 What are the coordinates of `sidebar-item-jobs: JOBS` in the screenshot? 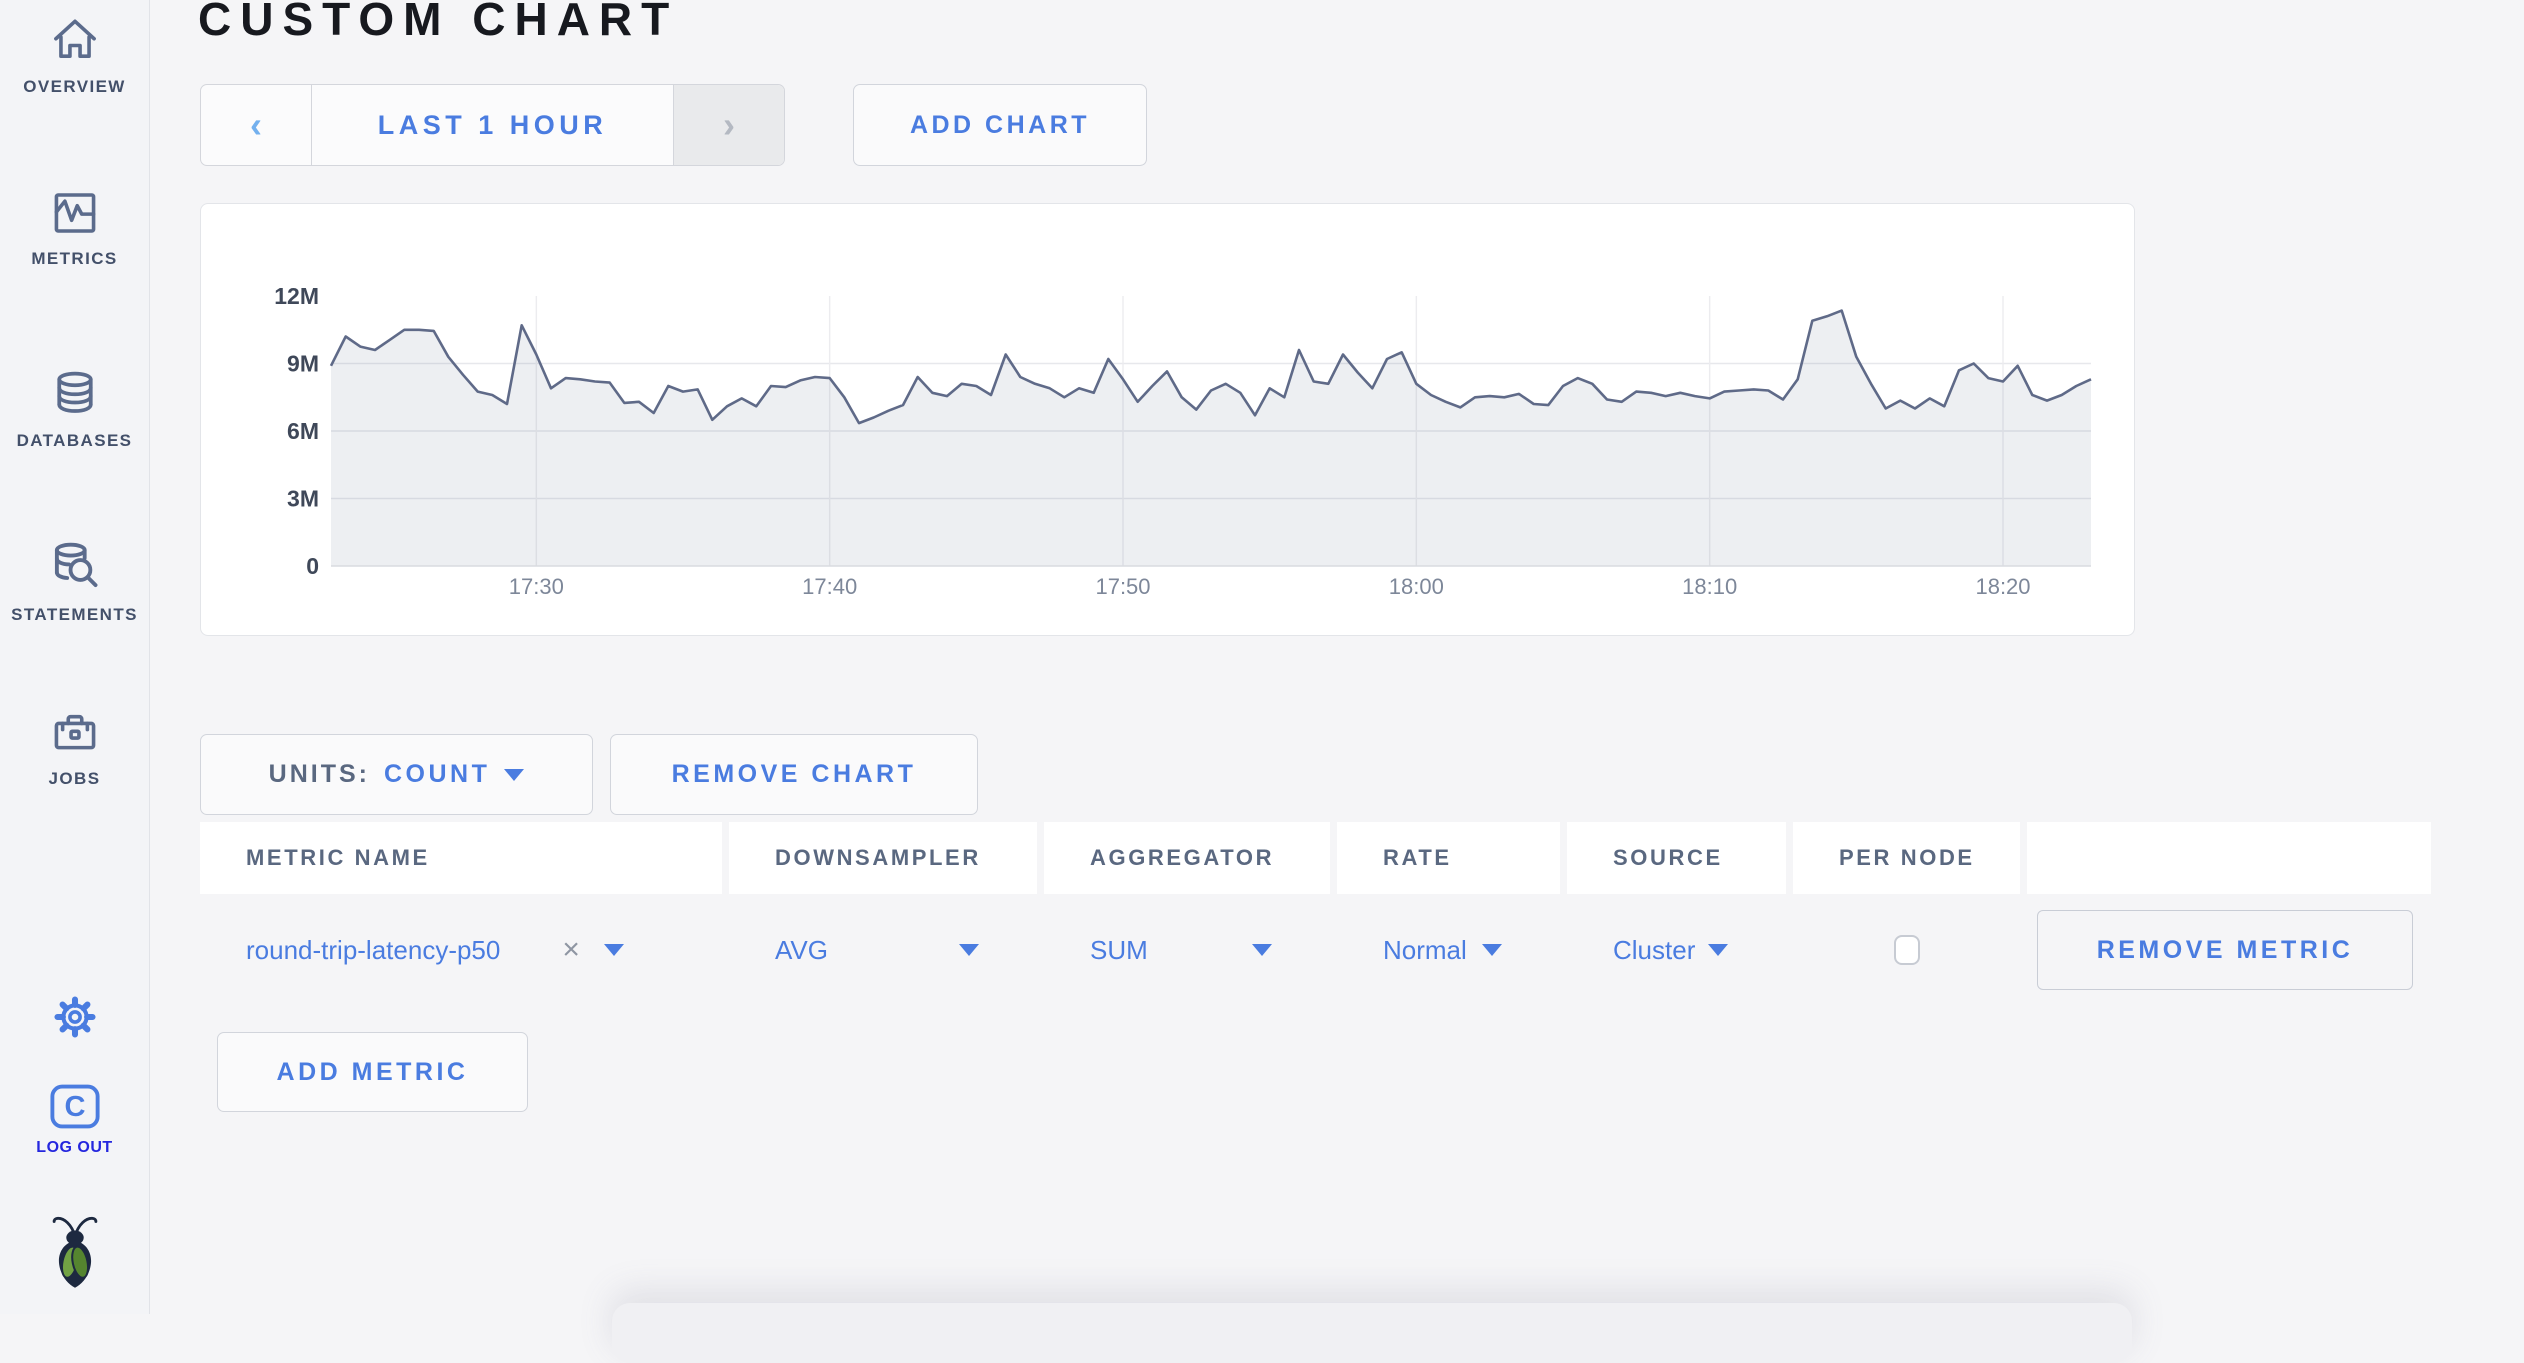 It's located at (74, 747).